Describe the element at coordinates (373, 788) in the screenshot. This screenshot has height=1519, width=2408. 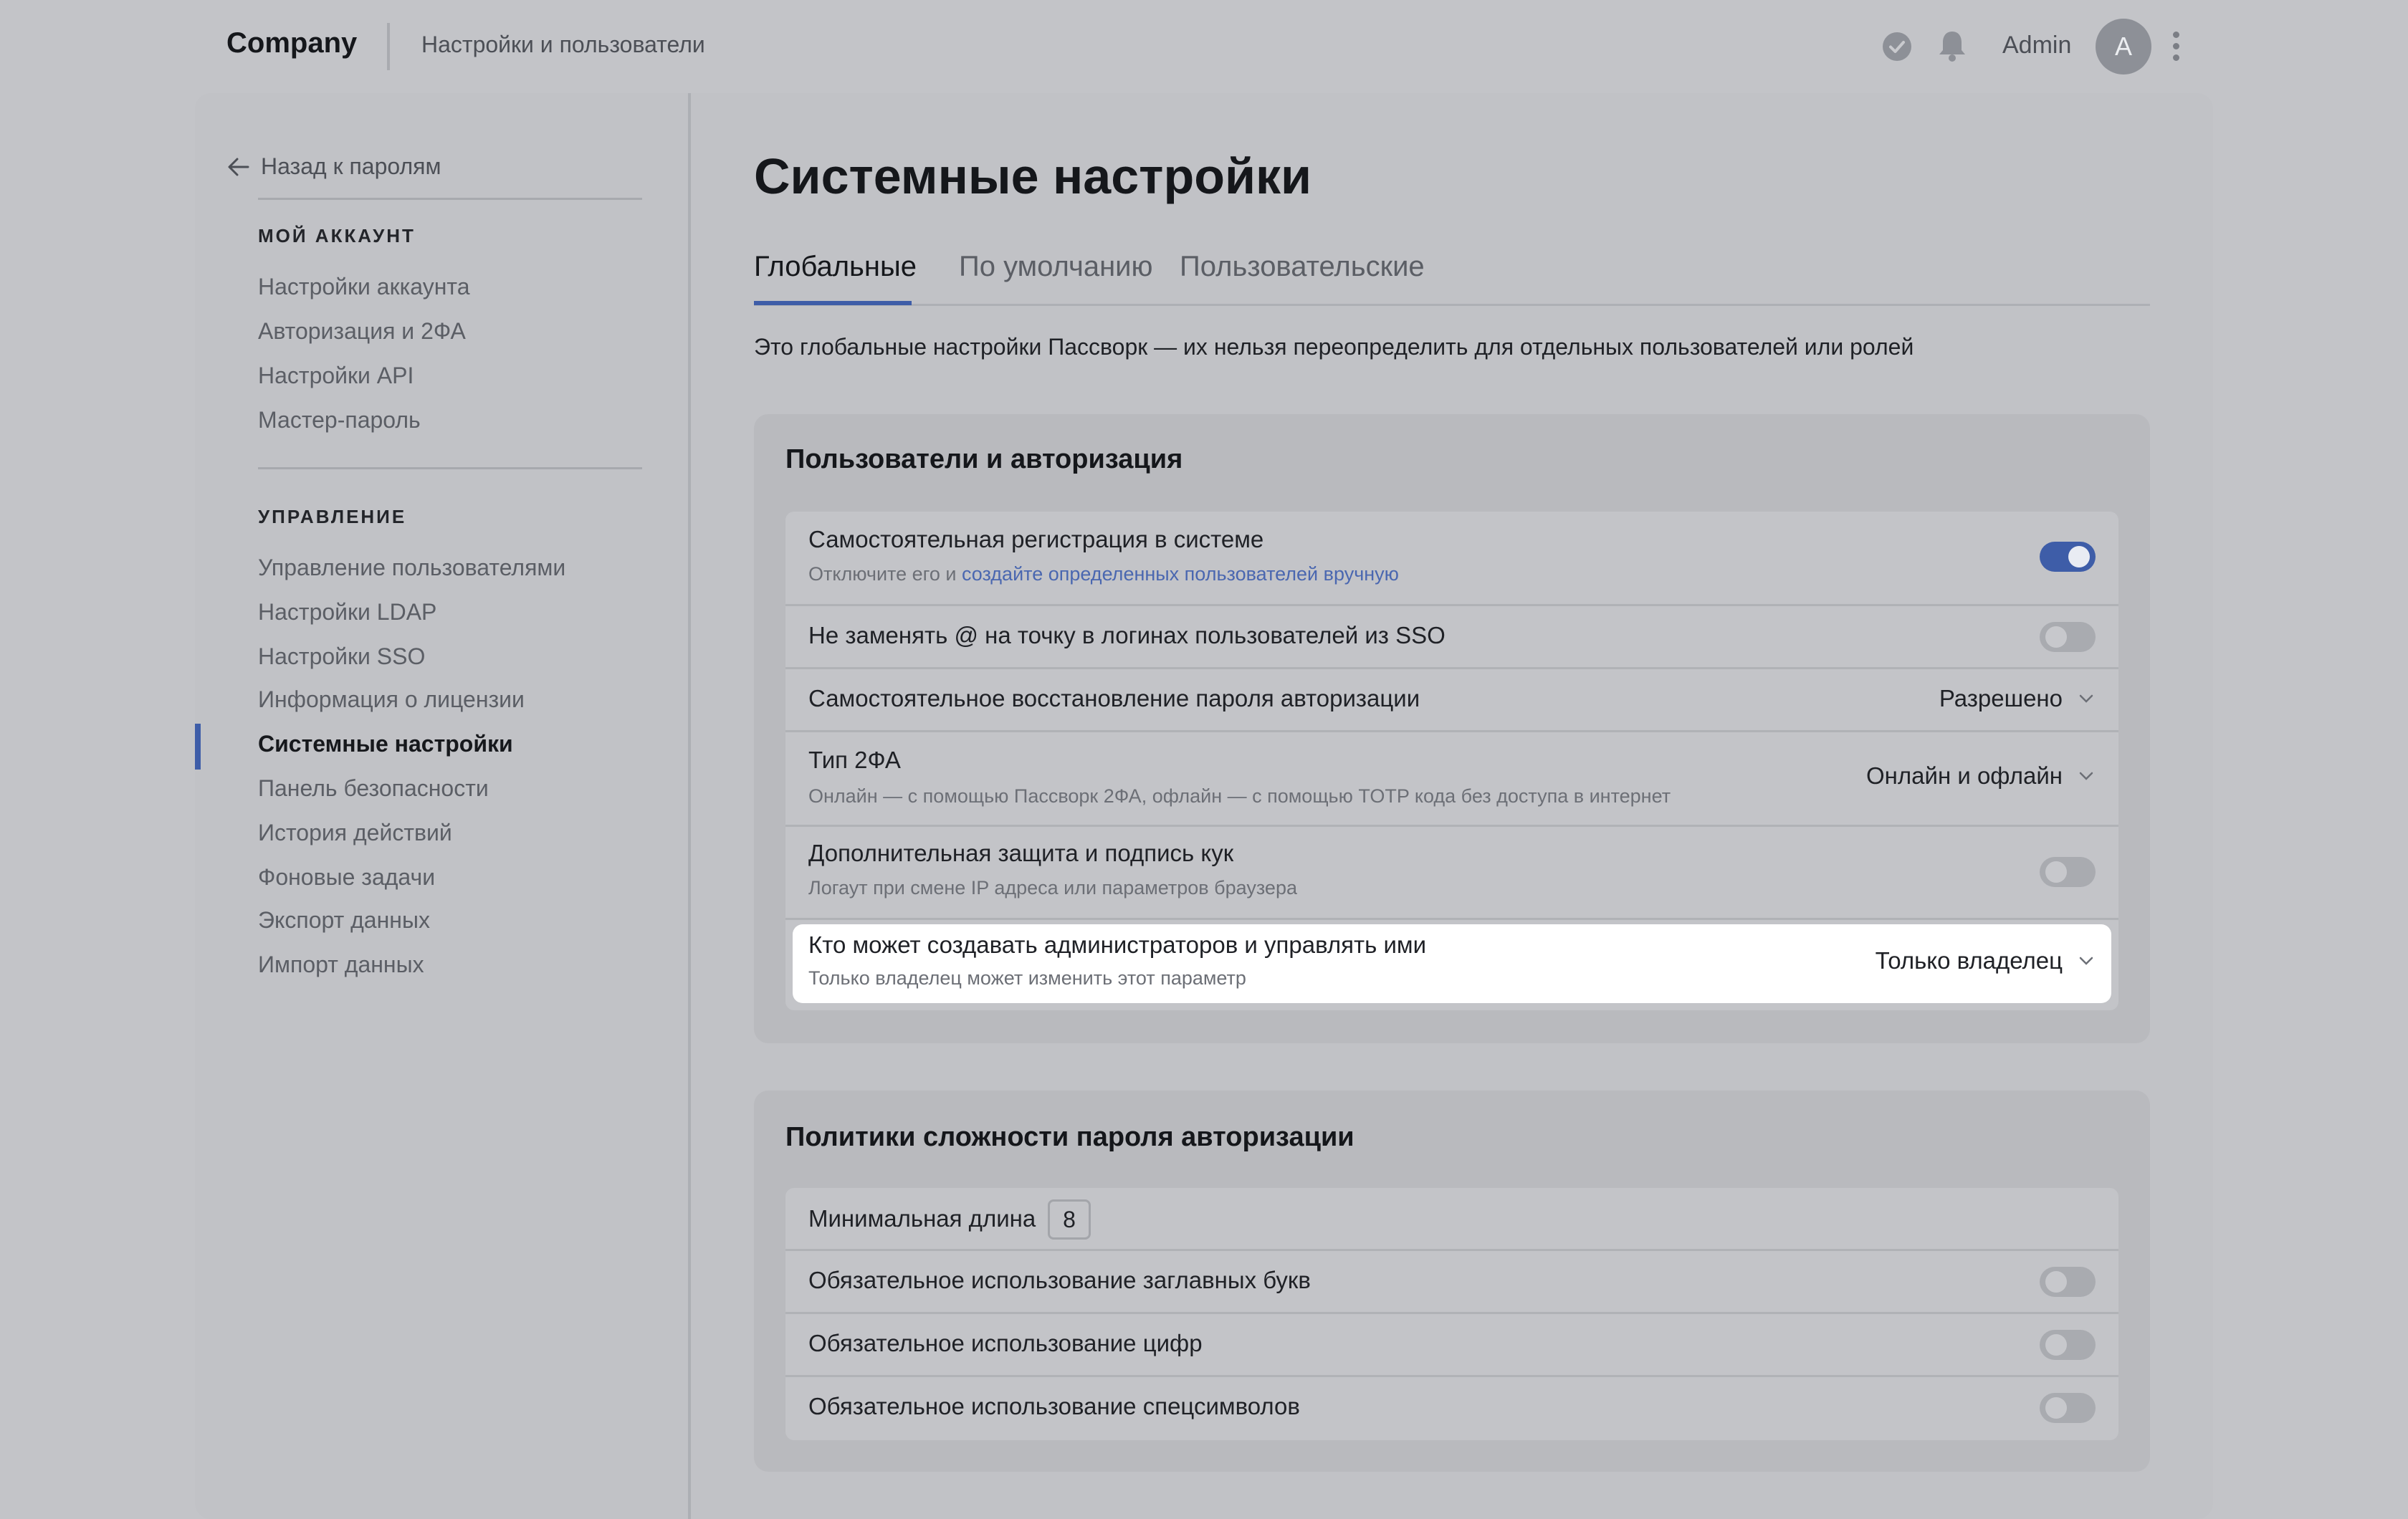
I see `sidebar-item-security-dashboard: Панель безопасности` at that location.